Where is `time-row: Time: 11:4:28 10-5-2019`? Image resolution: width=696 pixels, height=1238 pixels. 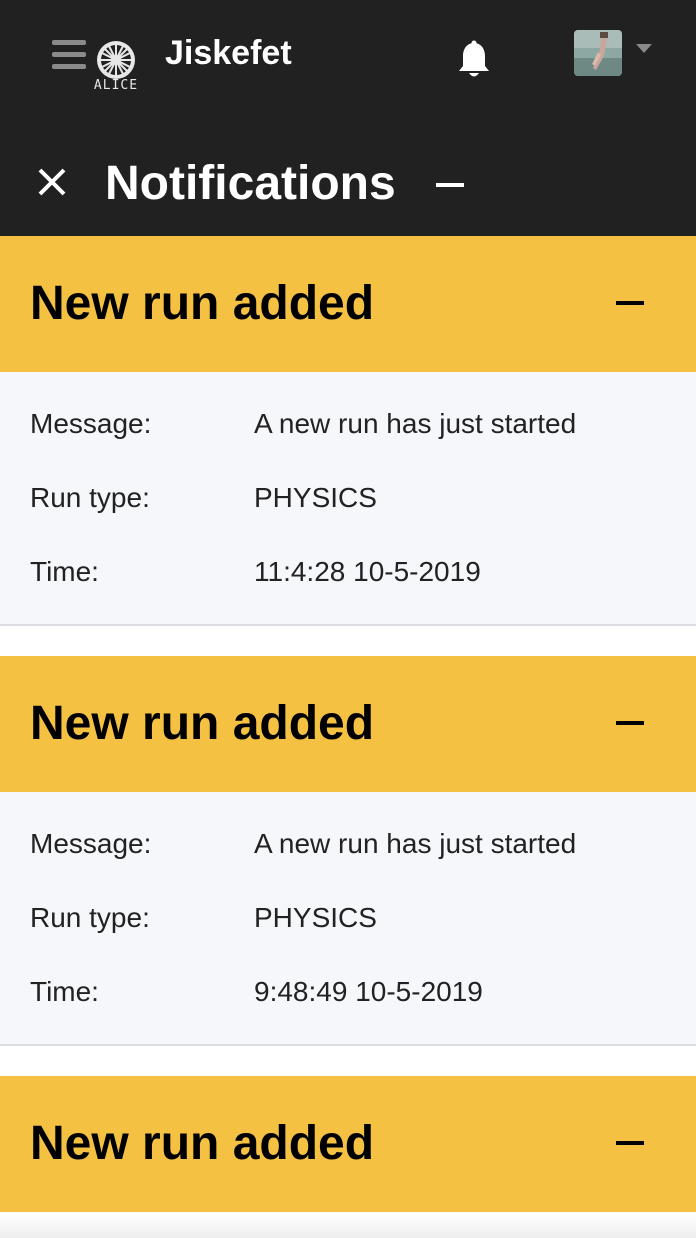 time-row: Time: 11:4:28 10-5-2019 is located at coordinates (350, 576).